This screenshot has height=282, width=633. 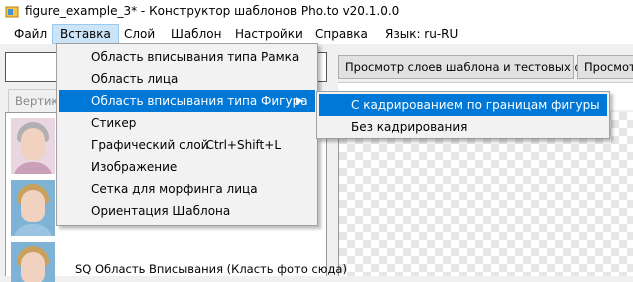 What do you see at coordinates (187, 79) in the screenshot?
I see `menu-item-face-area: Область лица` at bounding box center [187, 79].